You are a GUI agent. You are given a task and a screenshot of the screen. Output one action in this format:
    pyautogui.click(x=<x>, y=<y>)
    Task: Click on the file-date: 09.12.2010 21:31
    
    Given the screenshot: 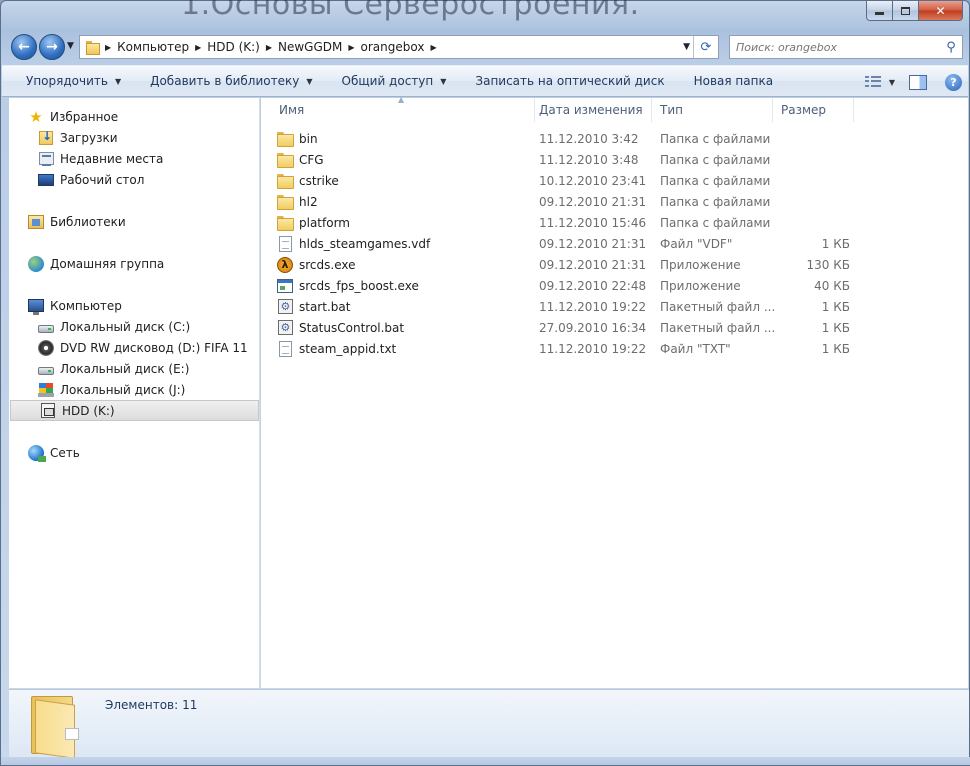 What is the action you would take?
    pyautogui.click(x=593, y=201)
    